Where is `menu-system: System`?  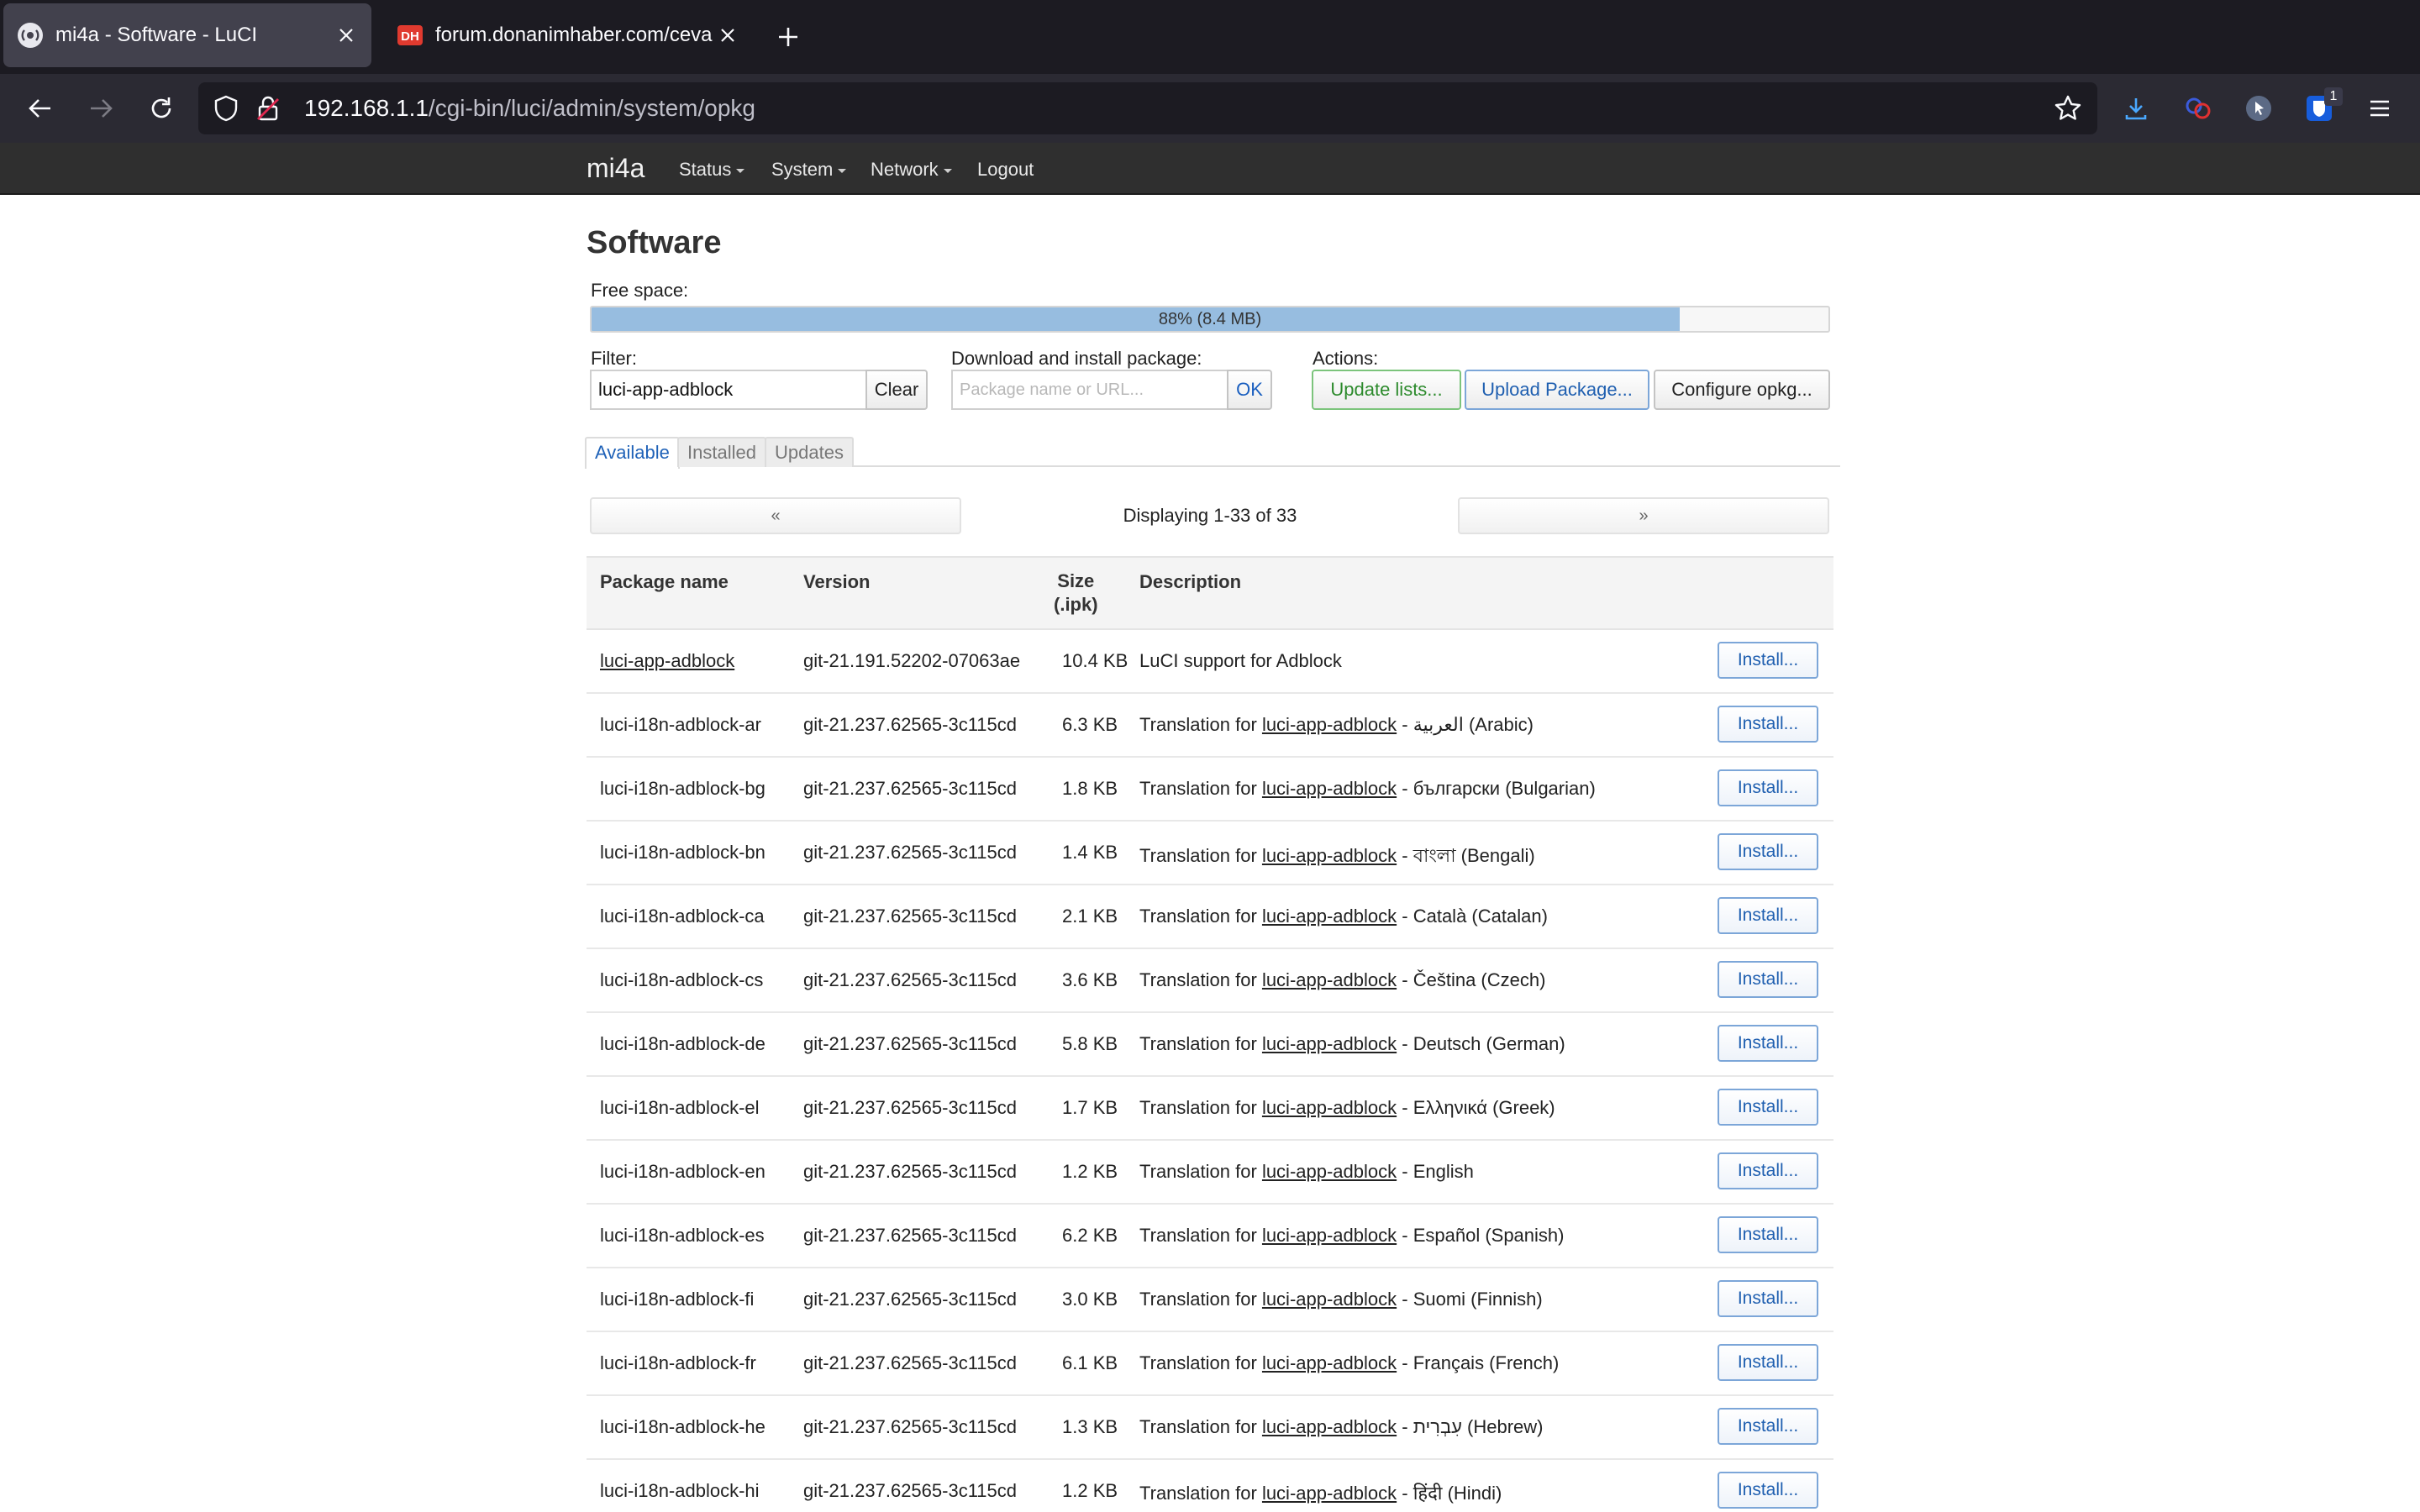 menu-system: System is located at coordinates (809, 170).